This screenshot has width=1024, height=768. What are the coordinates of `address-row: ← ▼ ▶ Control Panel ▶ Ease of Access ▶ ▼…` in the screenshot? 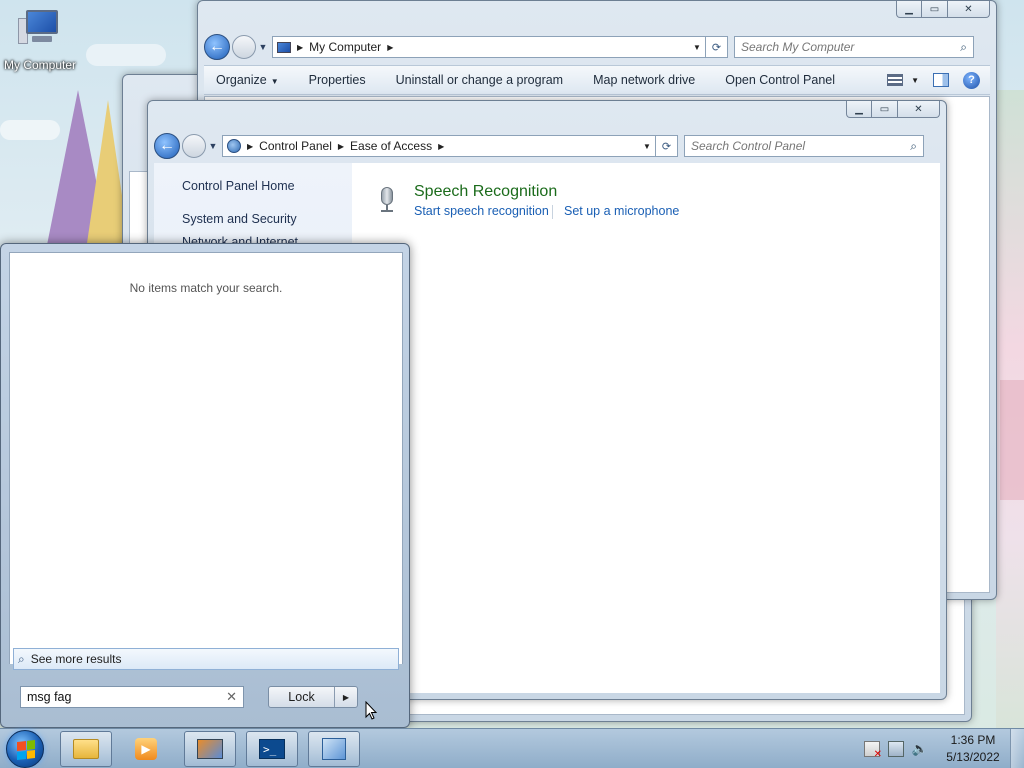 It's located at (547, 146).